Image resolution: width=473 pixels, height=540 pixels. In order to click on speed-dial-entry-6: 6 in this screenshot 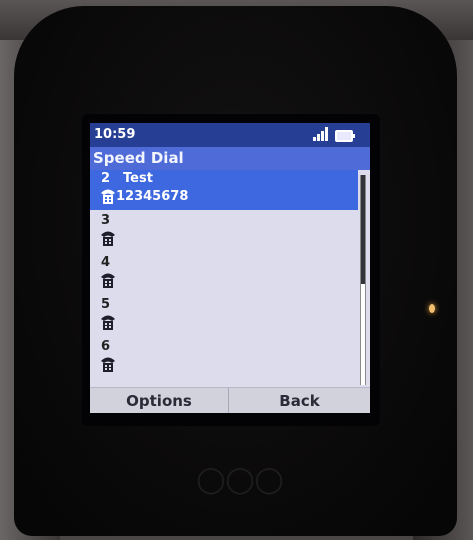, I will do `click(224, 358)`.